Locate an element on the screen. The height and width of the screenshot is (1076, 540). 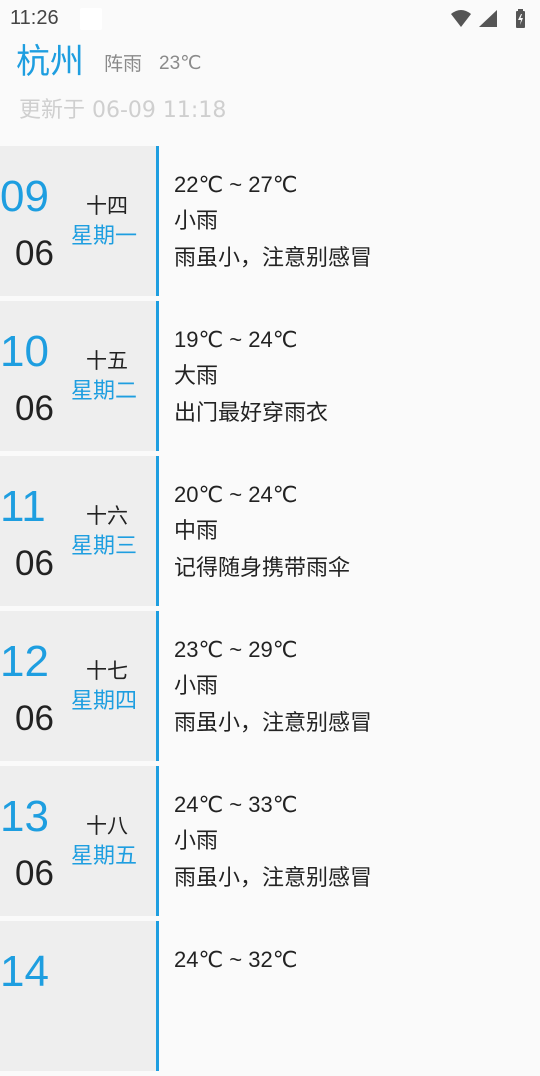
temperature-range: 24℃ ~ 33℃ is located at coordinates (236, 804).